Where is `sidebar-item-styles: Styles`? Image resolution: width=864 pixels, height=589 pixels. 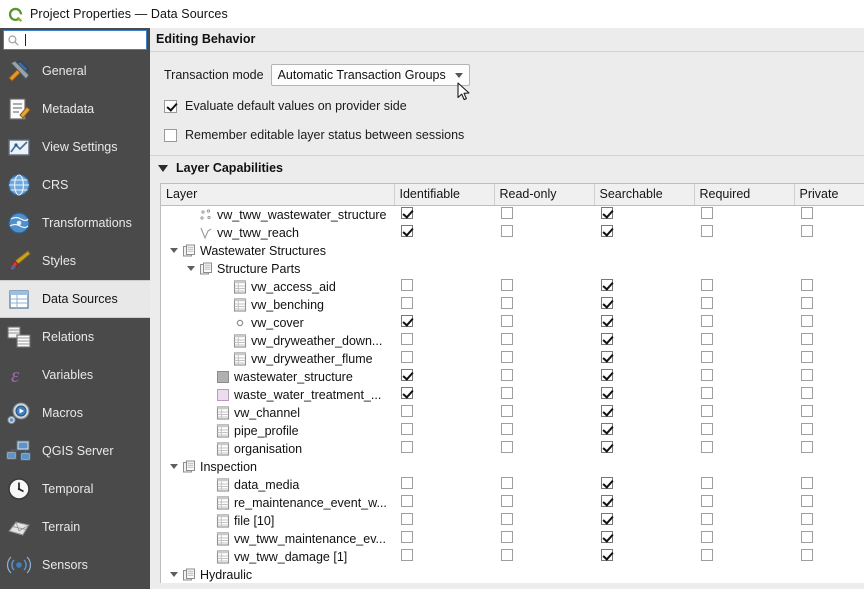 sidebar-item-styles: Styles is located at coordinates (75, 261).